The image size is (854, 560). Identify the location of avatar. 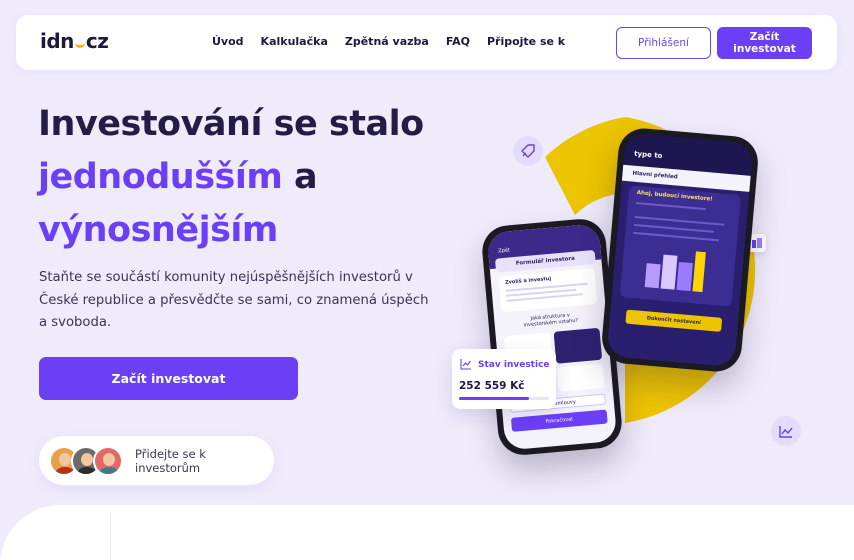
(108, 460).